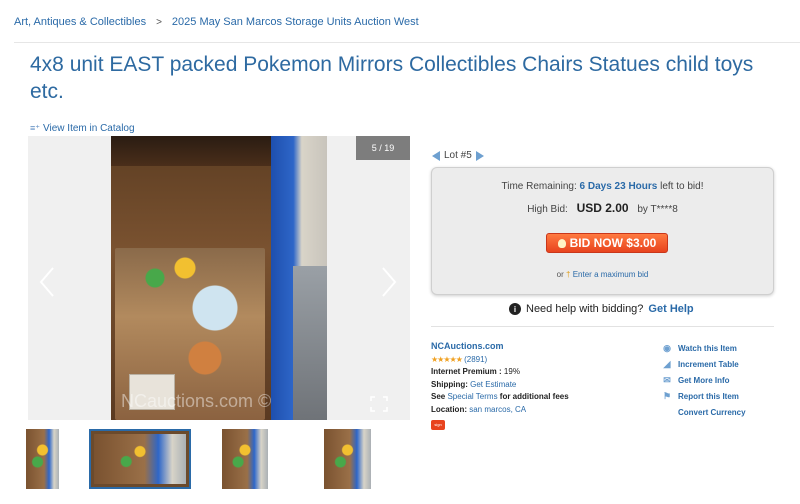 Image resolution: width=800 pixels, height=504 pixels. I want to click on photo-rafter, so click(191, 151).